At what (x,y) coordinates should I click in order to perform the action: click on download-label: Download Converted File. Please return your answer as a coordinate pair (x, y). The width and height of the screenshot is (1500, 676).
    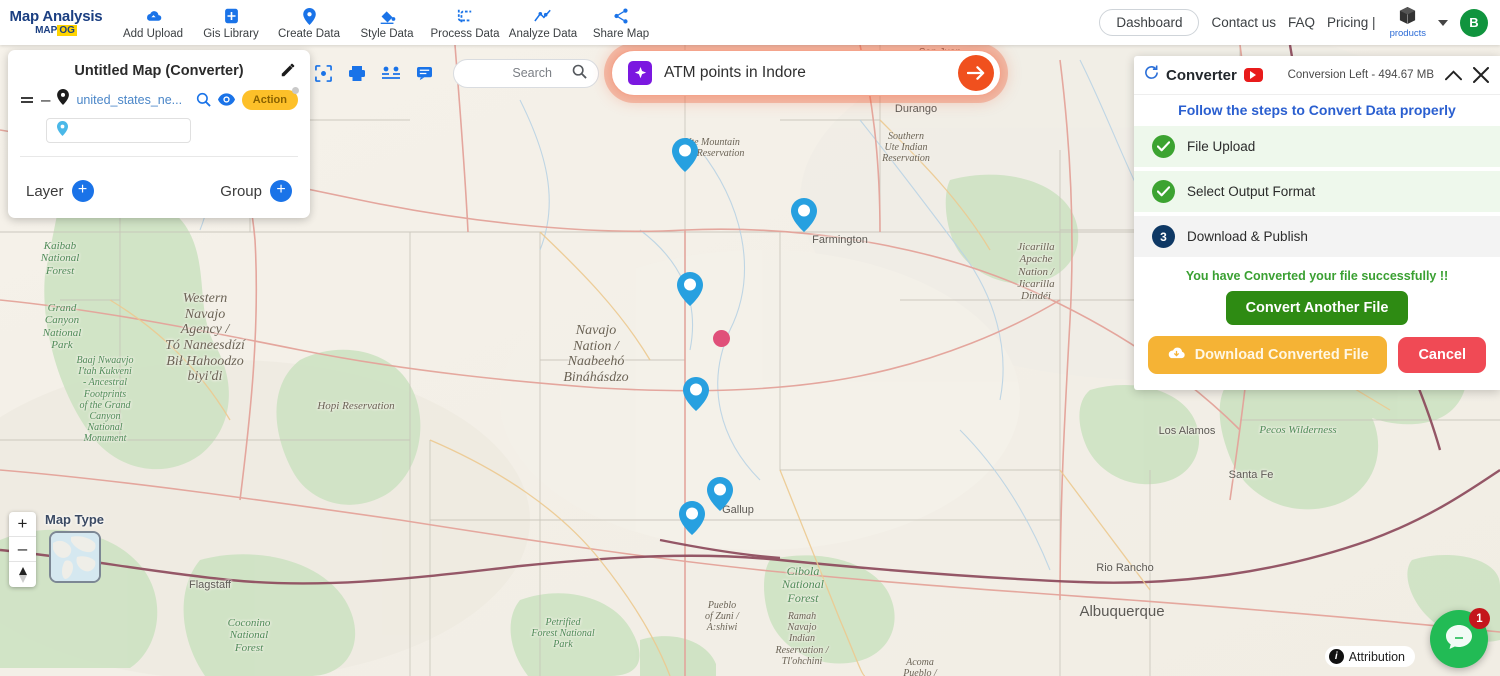
    Looking at the image, I should click on (1281, 355).